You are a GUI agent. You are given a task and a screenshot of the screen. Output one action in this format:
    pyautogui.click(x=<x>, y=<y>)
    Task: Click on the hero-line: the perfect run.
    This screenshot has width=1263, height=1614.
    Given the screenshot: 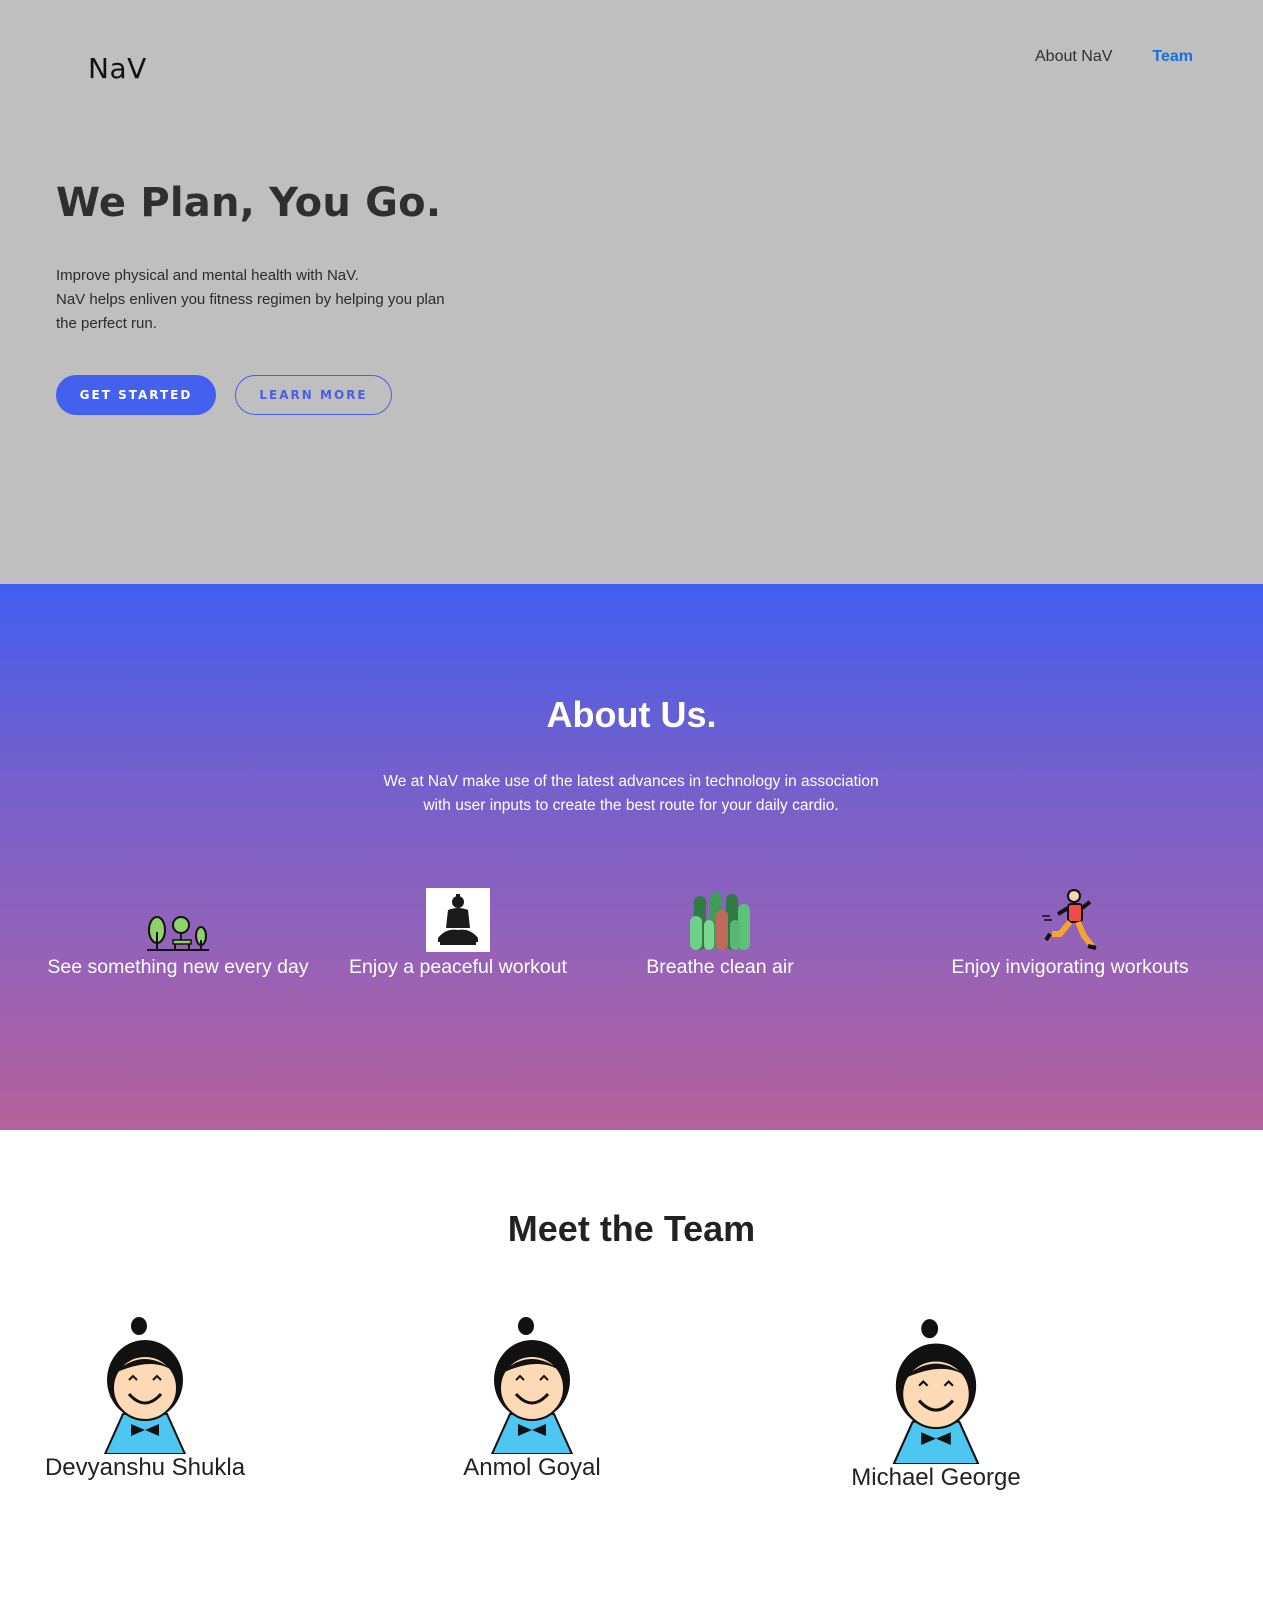 What is the action you would take?
    pyautogui.click(x=106, y=323)
    